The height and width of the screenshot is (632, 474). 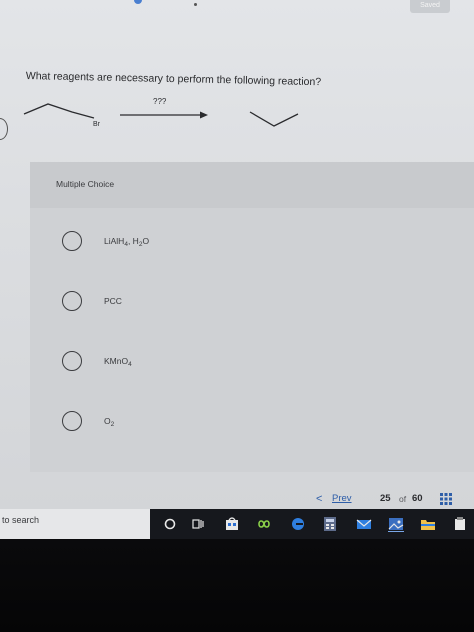 I want to click on option-kmno4: KMnO4, so click(x=252, y=362).